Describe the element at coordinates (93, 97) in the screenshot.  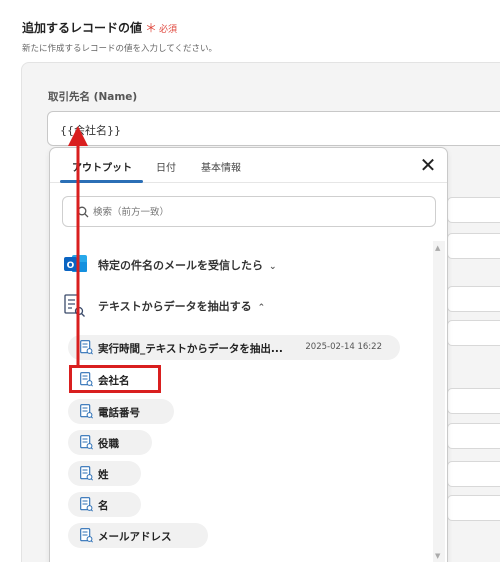
I see `field-label: 取引先名 (Name)` at that location.